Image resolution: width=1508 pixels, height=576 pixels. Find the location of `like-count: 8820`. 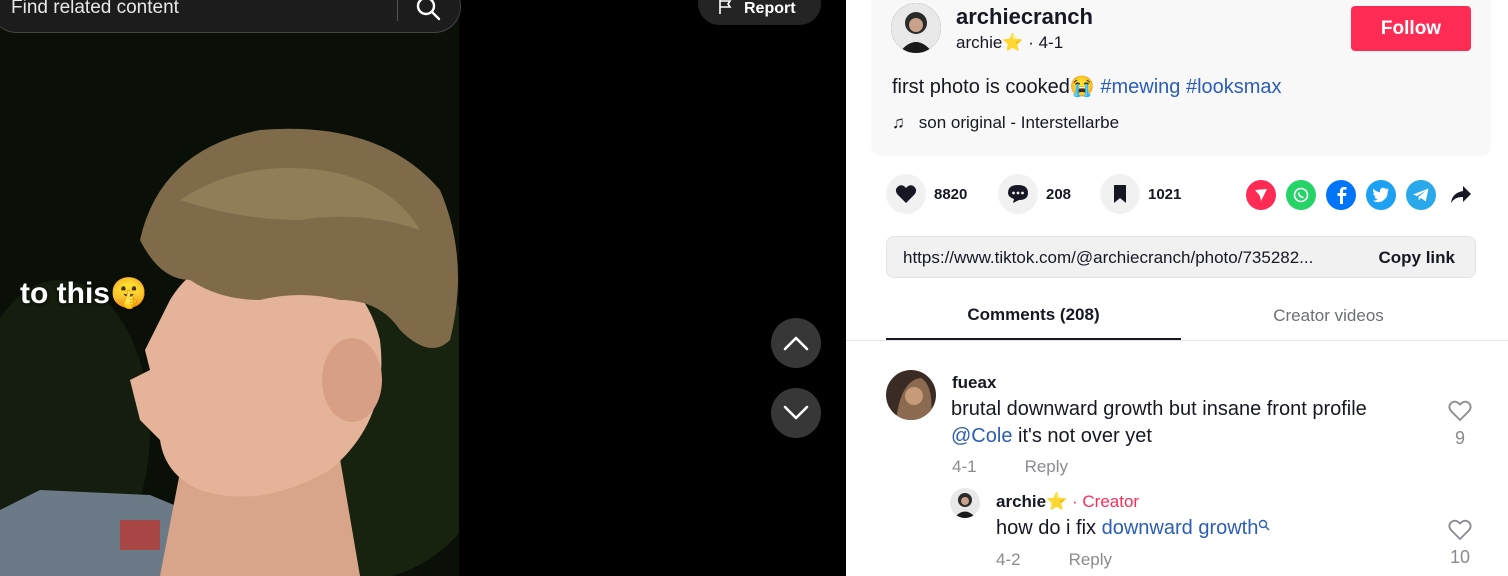

like-count: 8820 is located at coordinates (951, 194).